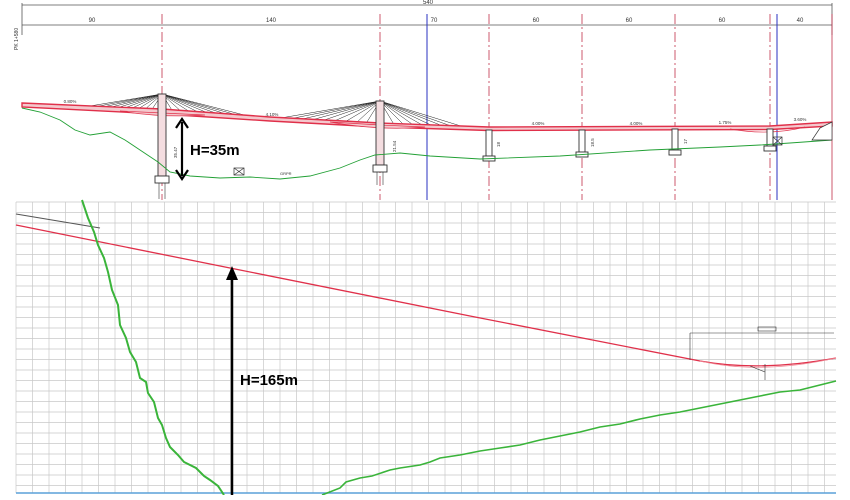  Describe the element at coordinates (17, 39) in the screenshot. I see `station-label: PK 1+580` at that location.